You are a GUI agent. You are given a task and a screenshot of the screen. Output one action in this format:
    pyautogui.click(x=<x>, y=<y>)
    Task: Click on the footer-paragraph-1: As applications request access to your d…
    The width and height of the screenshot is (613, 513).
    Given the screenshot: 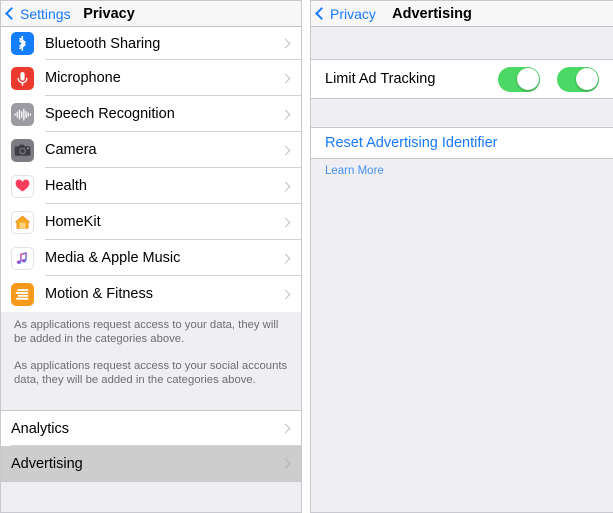 What is the action you would take?
    pyautogui.click(x=146, y=332)
    